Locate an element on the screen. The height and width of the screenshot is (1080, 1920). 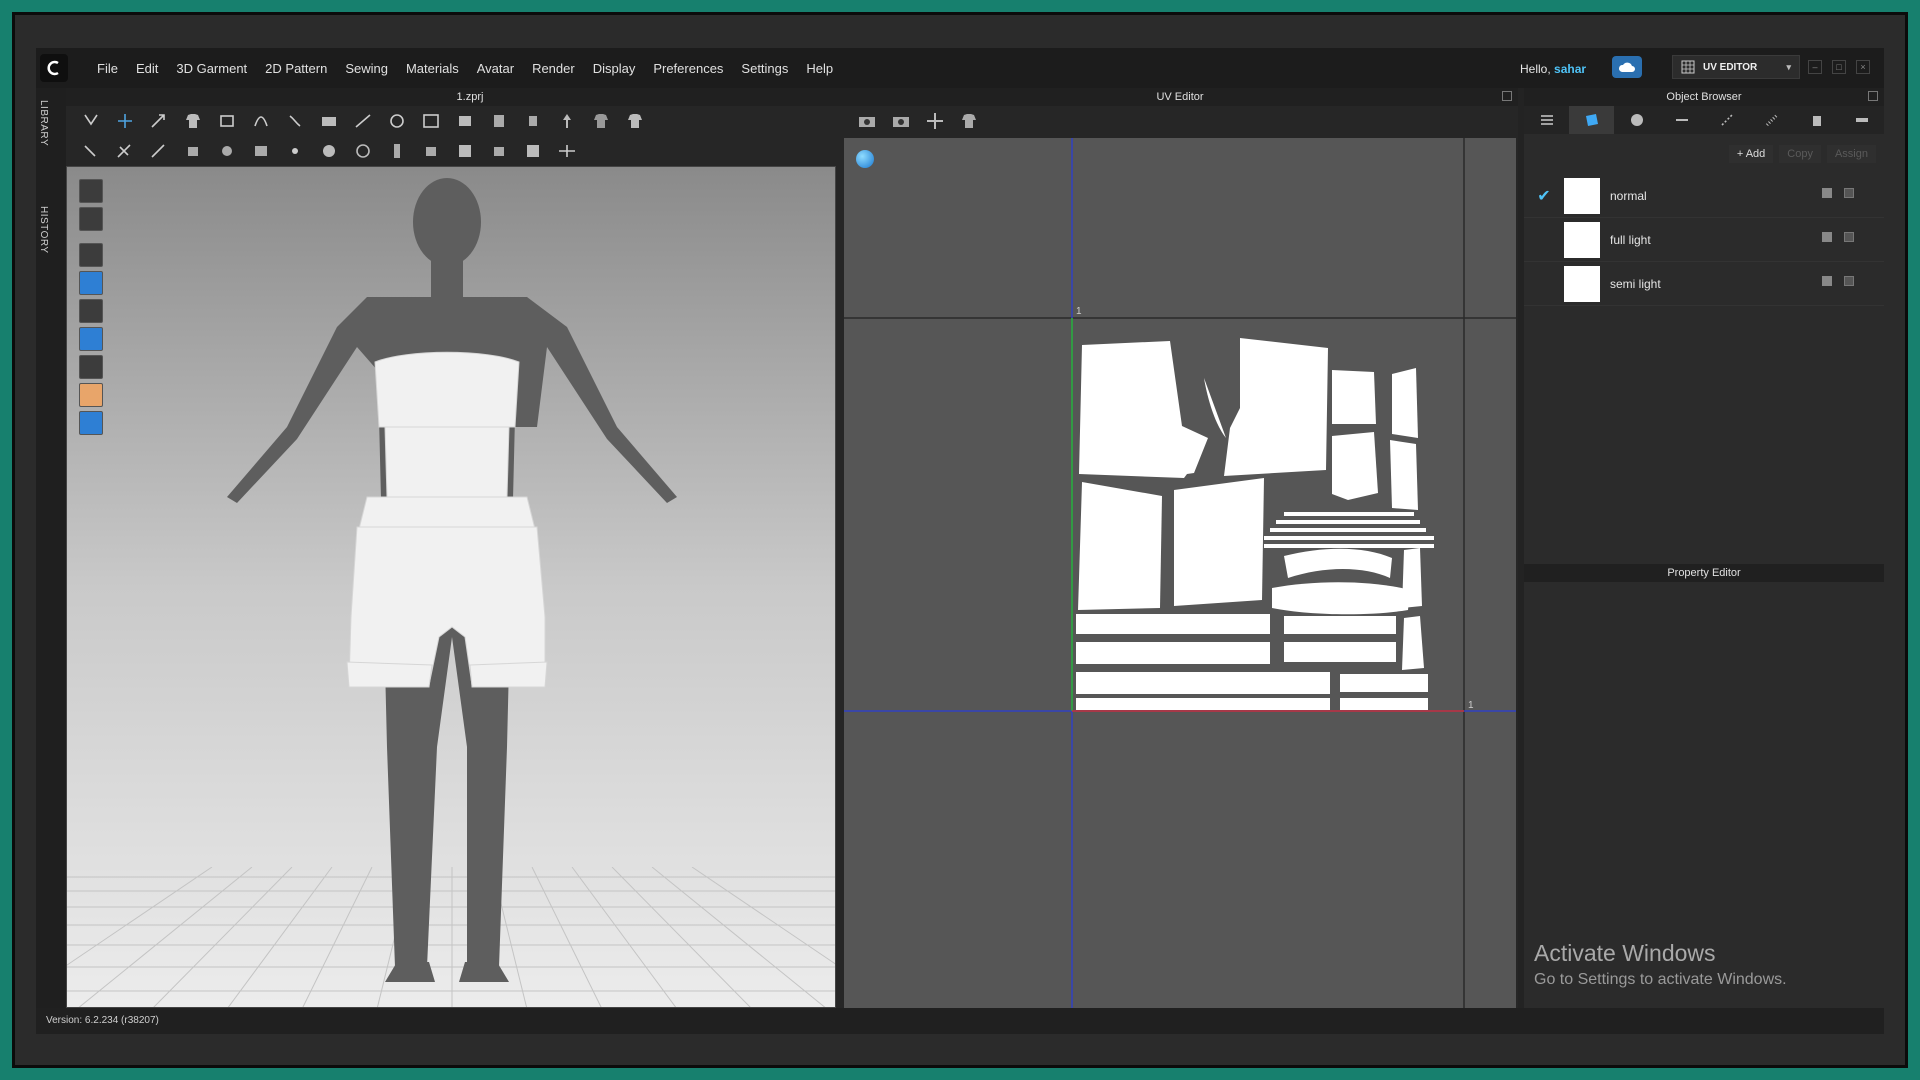
tab-library: LIBRARY is located at coordinates (43, 123).